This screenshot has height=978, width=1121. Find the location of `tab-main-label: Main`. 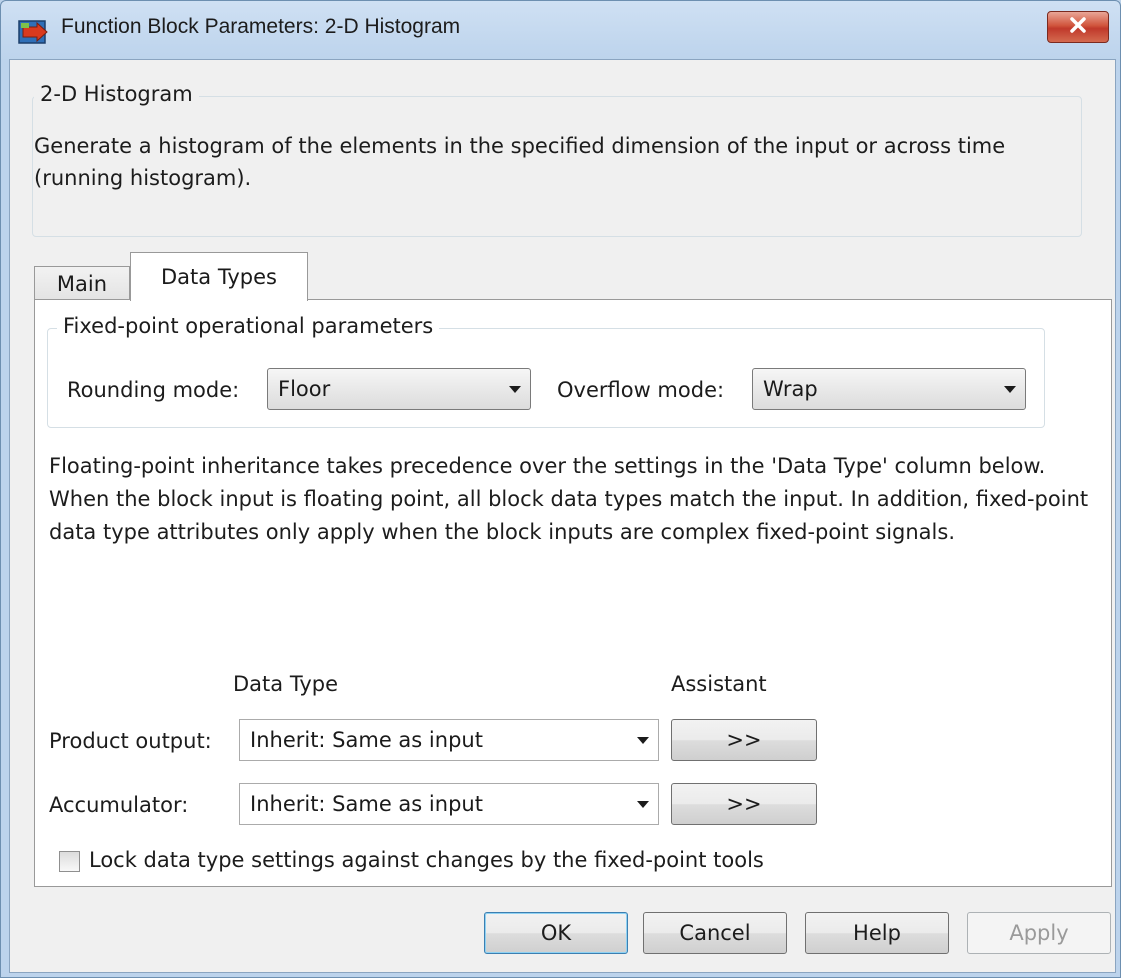

tab-main-label: Main is located at coordinates (82, 284).